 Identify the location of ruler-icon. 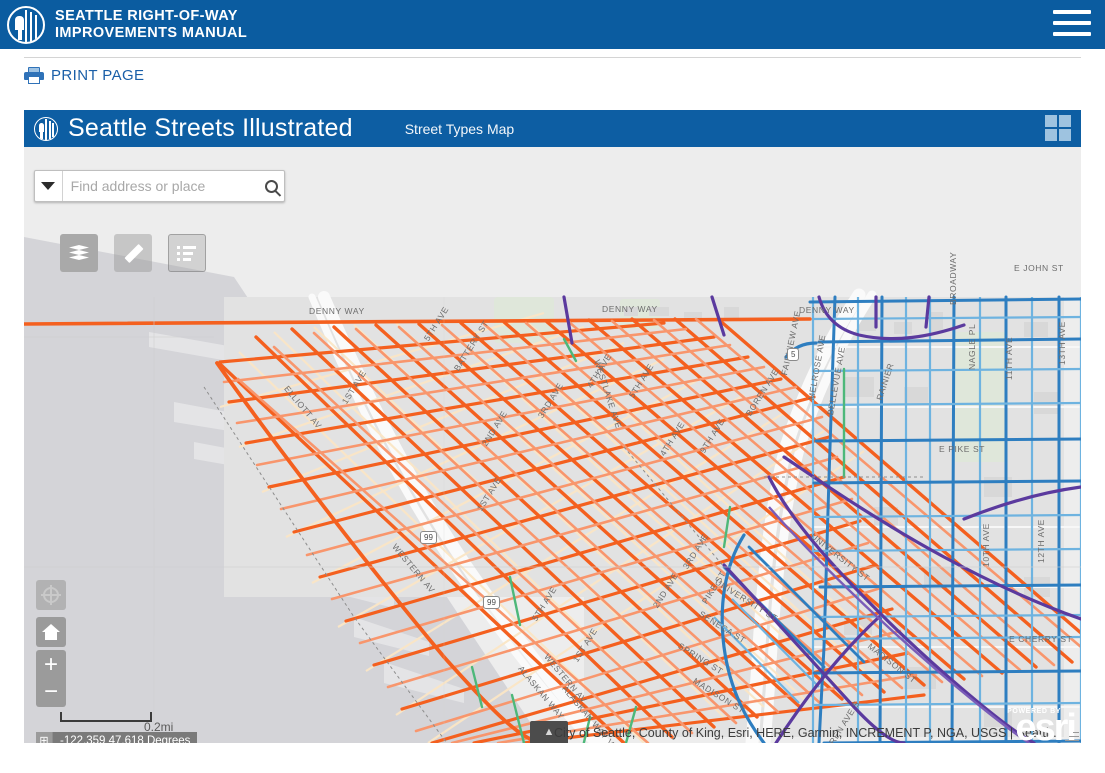
(133, 253).